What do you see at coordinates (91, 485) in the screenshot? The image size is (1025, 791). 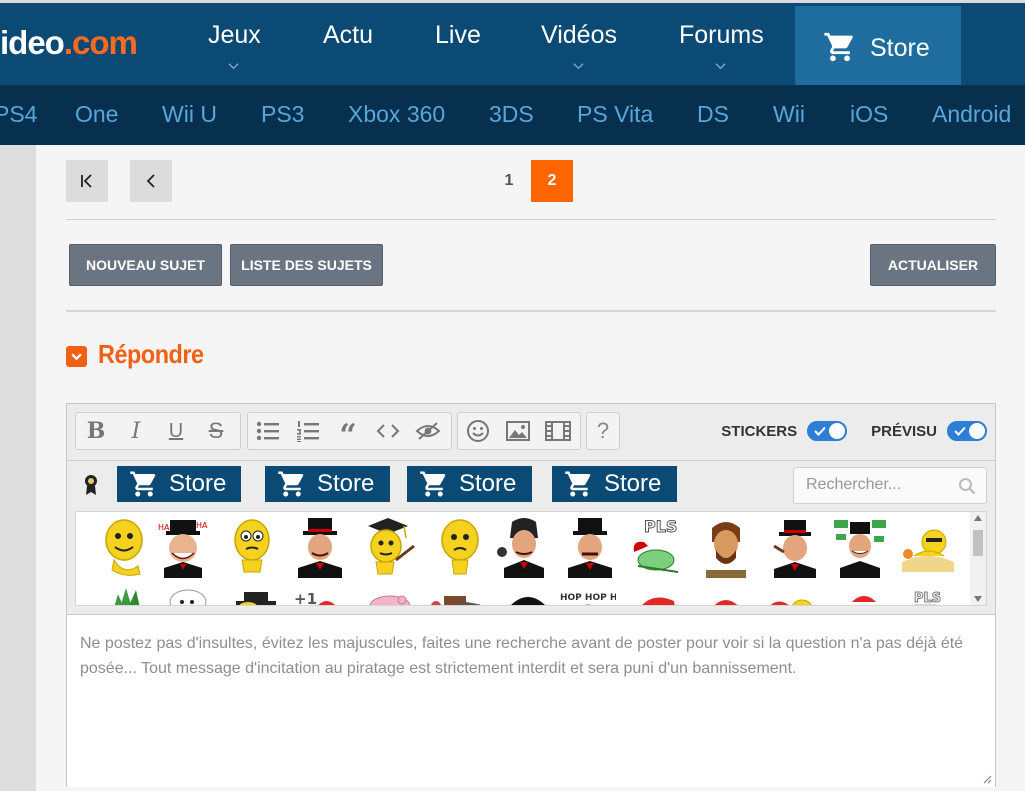 I see `ribbon-icon` at bounding box center [91, 485].